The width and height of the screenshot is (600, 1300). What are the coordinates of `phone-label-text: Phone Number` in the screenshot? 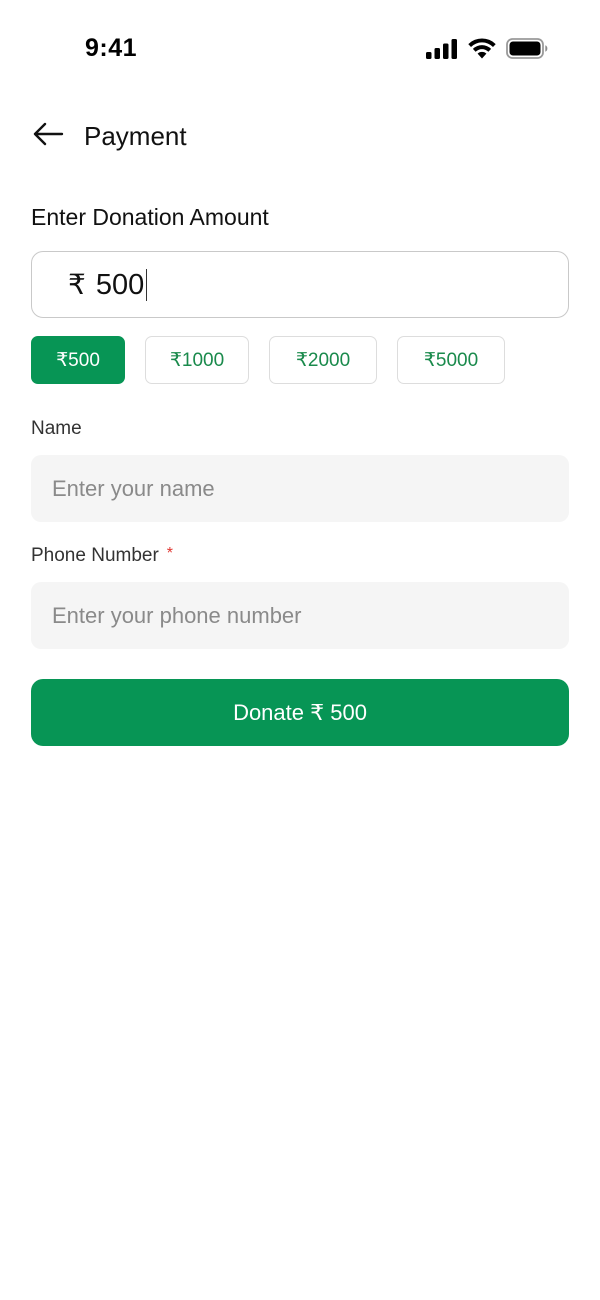 It's located at (95, 555).